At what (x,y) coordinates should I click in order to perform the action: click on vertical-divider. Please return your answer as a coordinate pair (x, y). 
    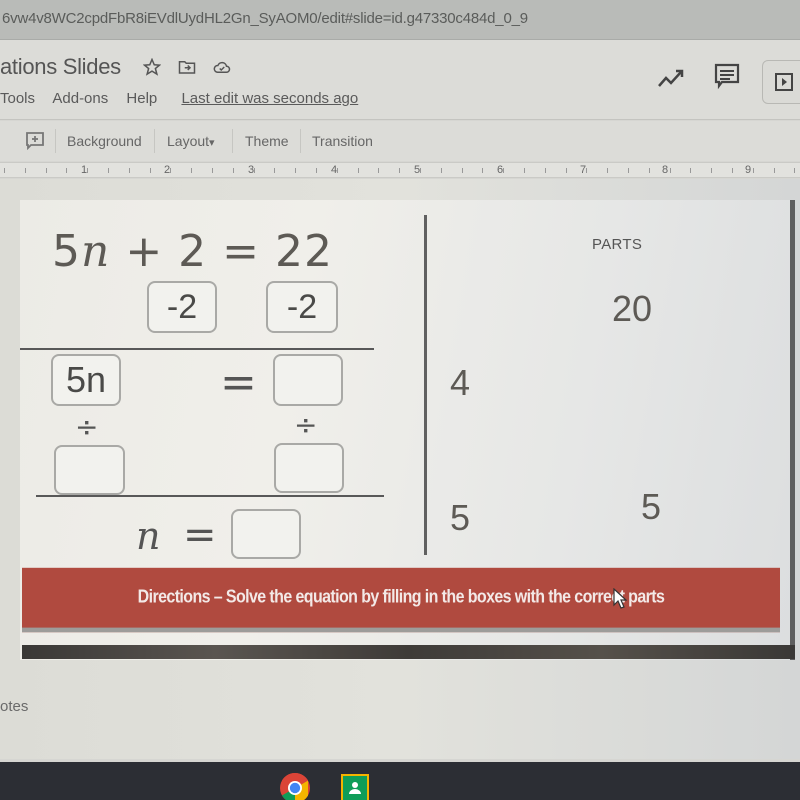
    Looking at the image, I should click on (425, 385).